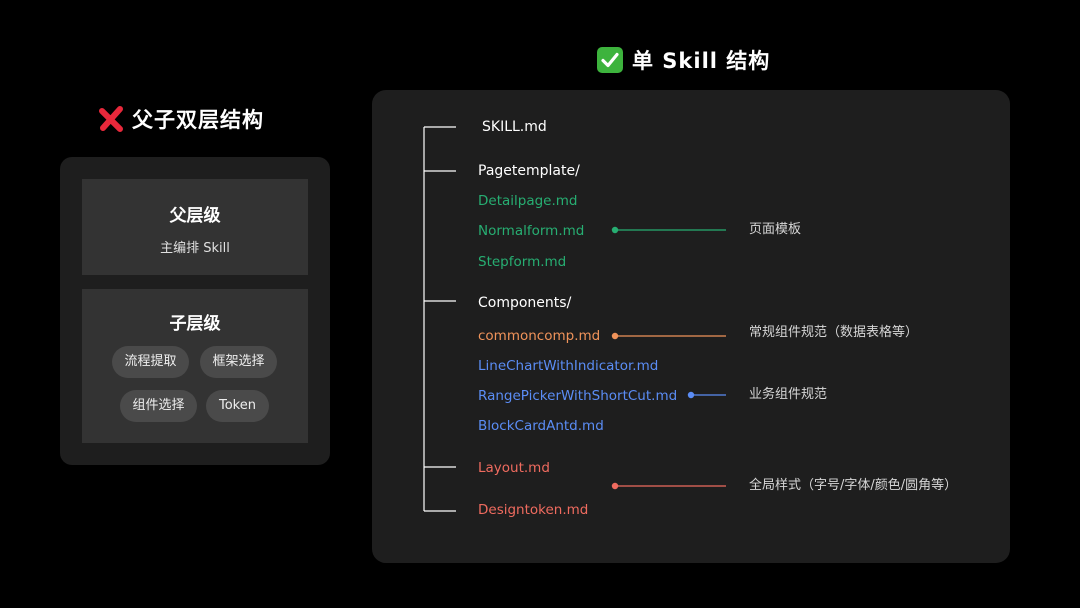 The width and height of the screenshot is (1080, 608). What do you see at coordinates (237, 406) in the screenshot?
I see `pill-token: Token` at bounding box center [237, 406].